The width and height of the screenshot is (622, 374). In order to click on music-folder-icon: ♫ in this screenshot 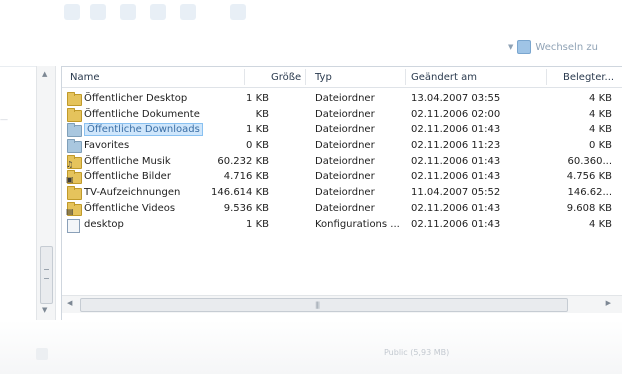, I will do `click(74, 161)`.